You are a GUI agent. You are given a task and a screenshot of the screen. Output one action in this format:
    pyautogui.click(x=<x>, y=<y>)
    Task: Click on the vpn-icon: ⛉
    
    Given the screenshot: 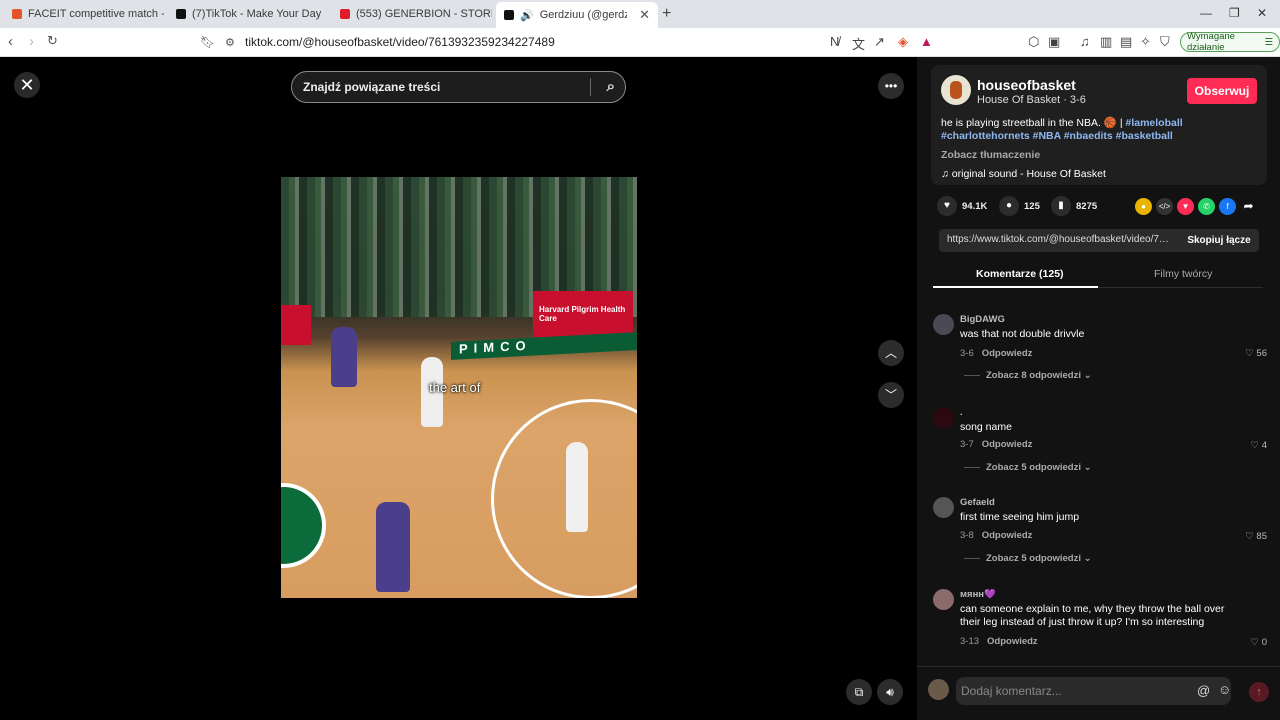 What is the action you would take?
    pyautogui.click(x=1165, y=42)
    